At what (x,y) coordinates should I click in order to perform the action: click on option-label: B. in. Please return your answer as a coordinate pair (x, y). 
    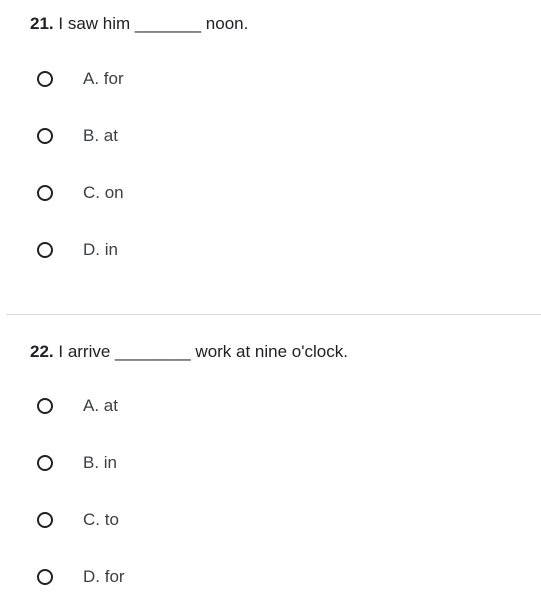
    Looking at the image, I should click on (100, 462).